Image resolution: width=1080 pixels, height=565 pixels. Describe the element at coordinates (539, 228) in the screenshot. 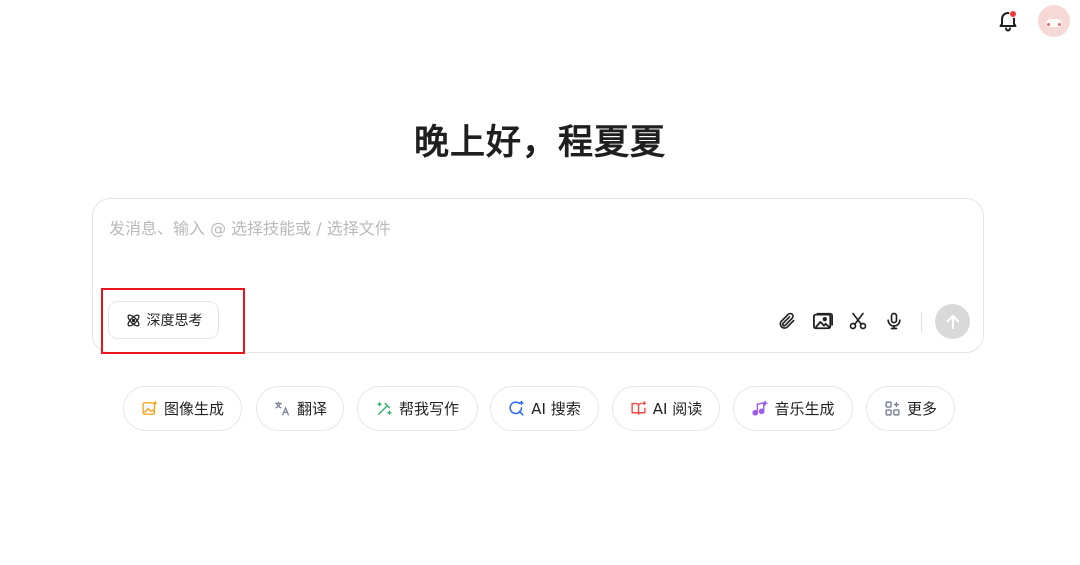

I see `message-input` at that location.